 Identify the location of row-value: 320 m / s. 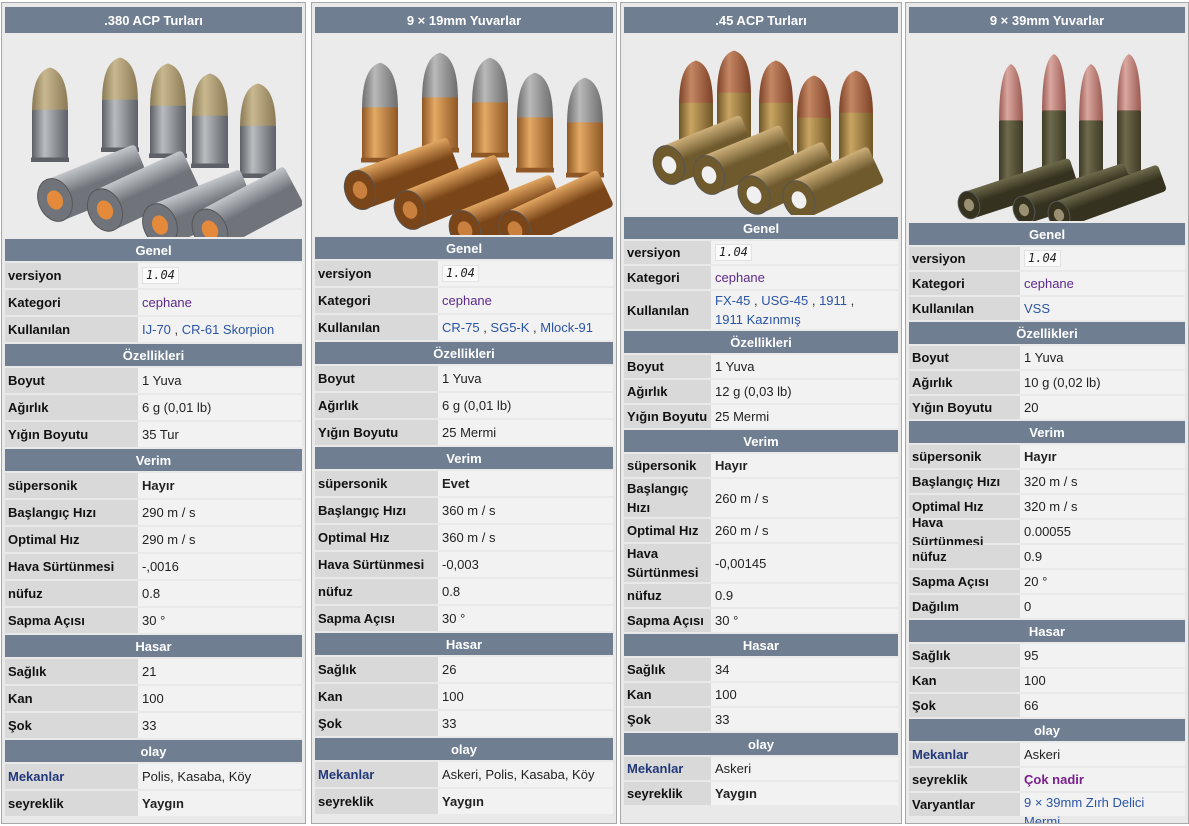
(1102, 481).